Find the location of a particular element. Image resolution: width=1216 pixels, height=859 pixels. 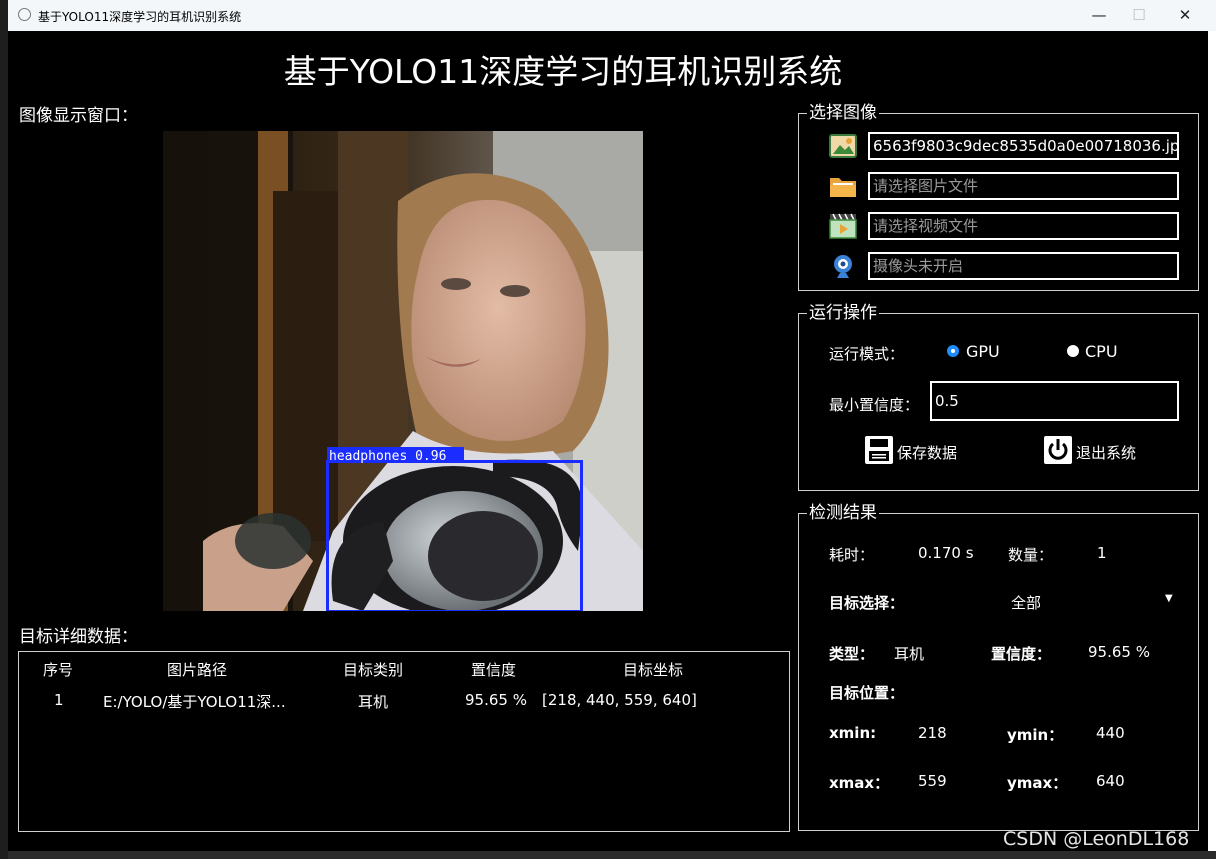

row-class: 耳机 is located at coordinates (373, 702).